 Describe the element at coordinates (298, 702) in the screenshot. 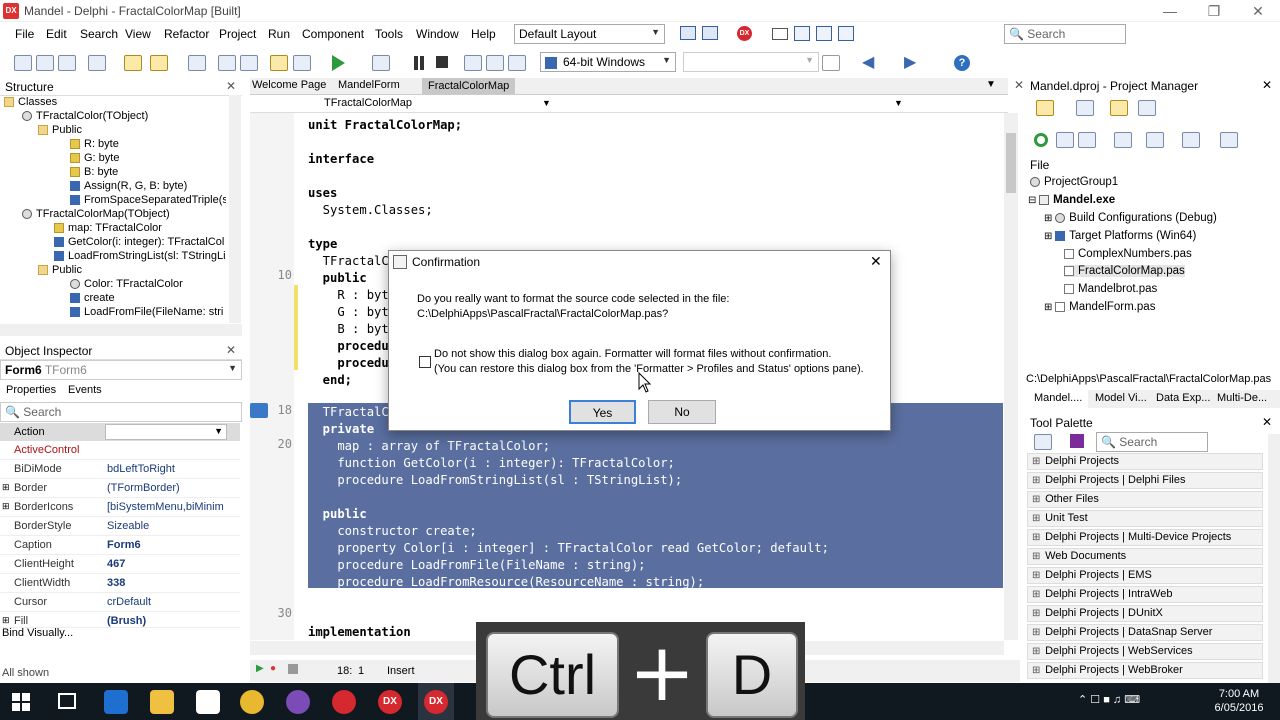

I see `app-icon` at that location.